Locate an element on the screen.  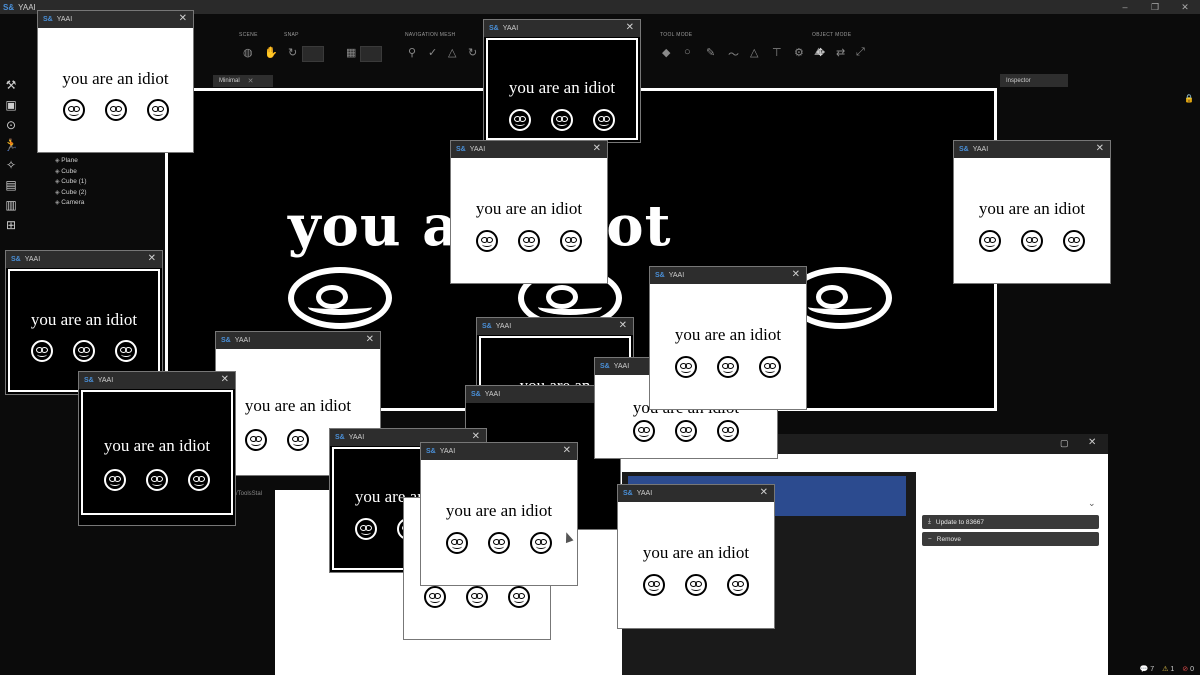
console-text: /ToolsStal is located at coordinates (249, 494).